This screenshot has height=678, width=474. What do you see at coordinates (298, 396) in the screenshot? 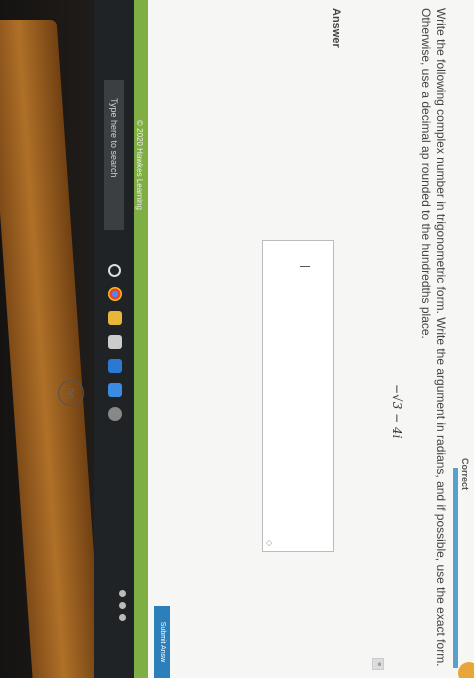
I see `answer-input` at bounding box center [298, 396].